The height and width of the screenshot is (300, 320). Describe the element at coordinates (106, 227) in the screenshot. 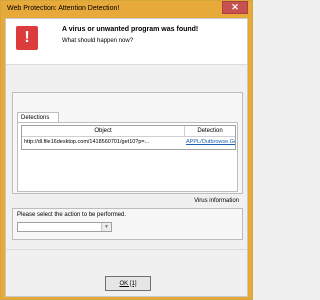

I see `chevron-down-icon: ▼` at that location.